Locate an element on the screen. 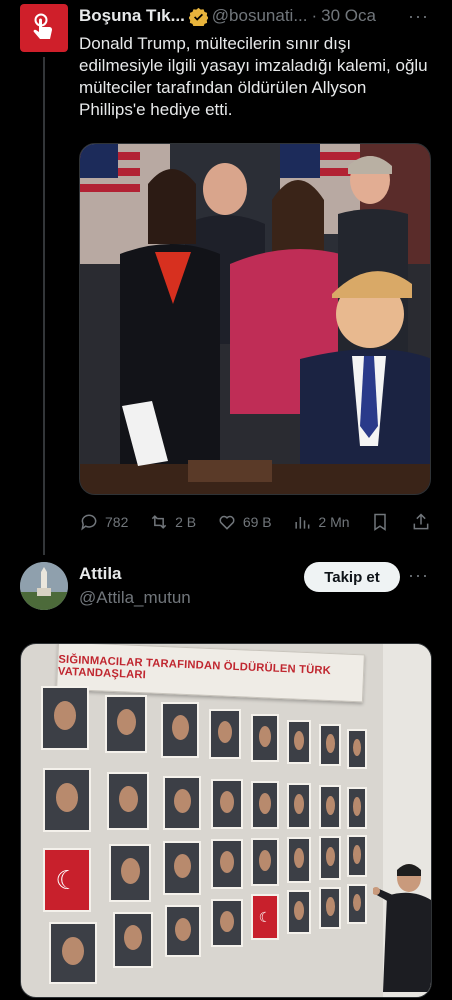 This screenshot has width=452, height=1000. monument-avatar-icon is located at coordinates (44, 586).